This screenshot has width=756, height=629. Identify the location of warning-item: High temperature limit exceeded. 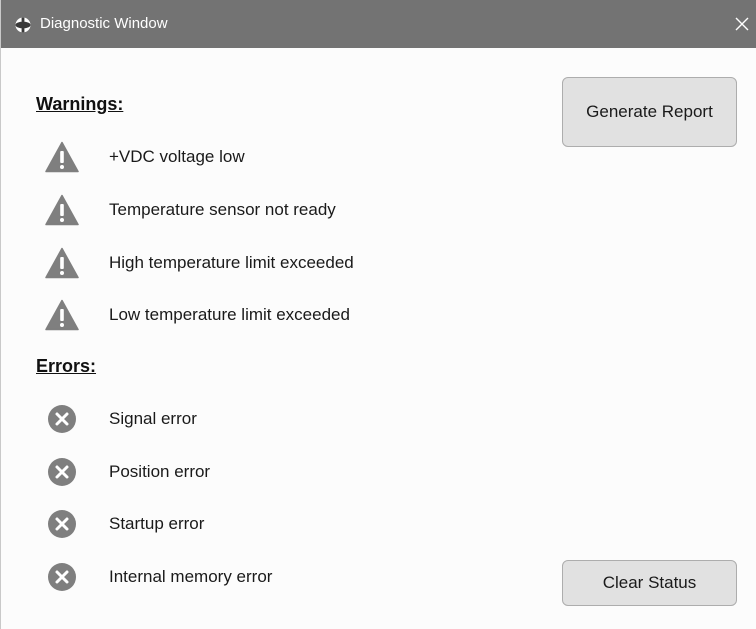
(199, 263).